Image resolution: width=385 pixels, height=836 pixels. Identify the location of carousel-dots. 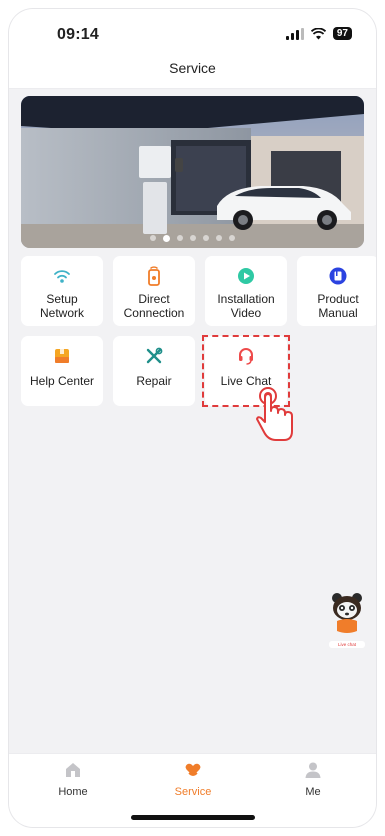
(192, 238).